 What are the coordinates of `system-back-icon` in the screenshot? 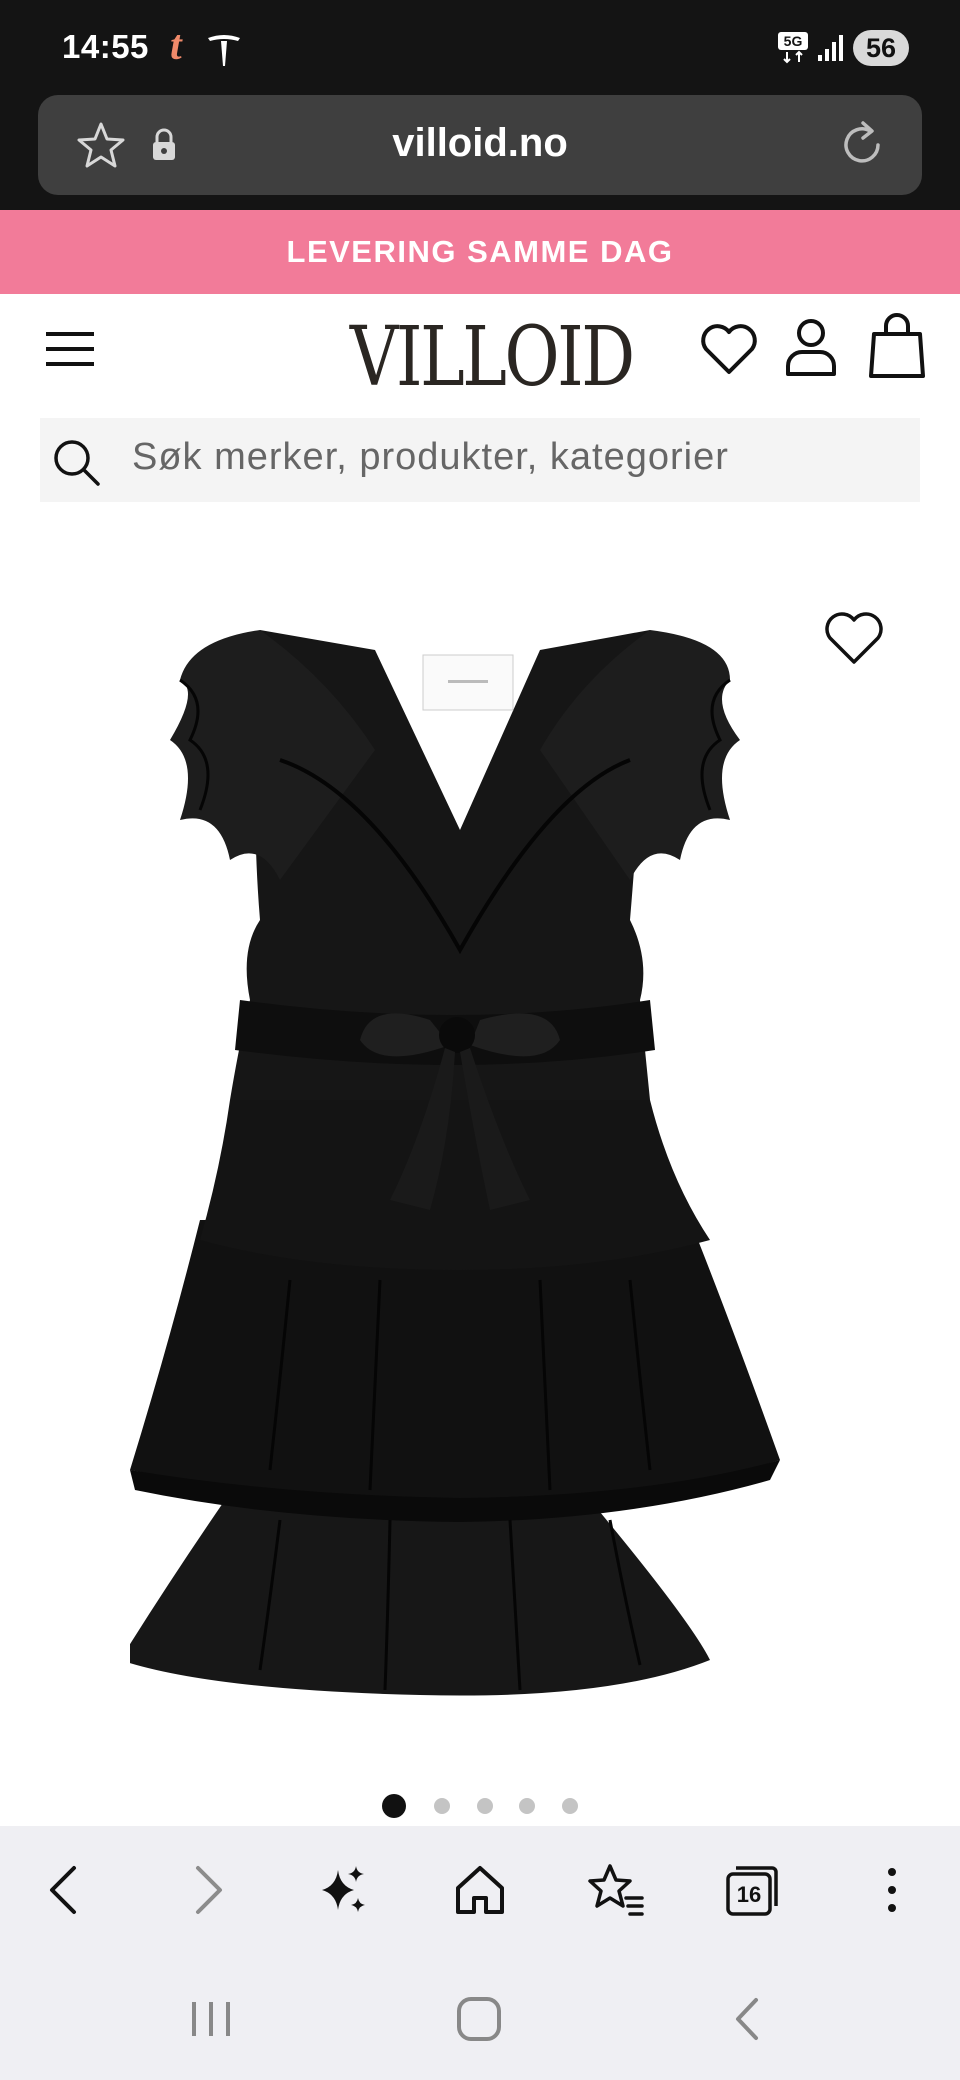 It's located at (749, 2019).